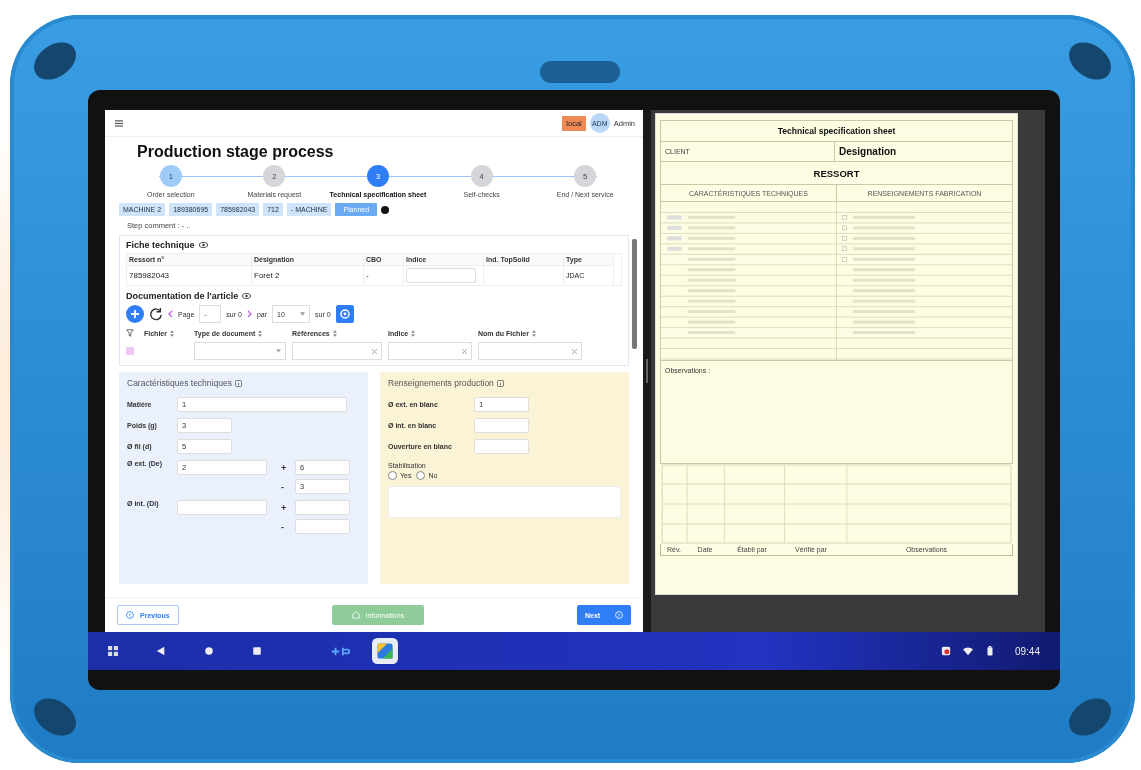  What do you see at coordinates (156, 314) in the screenshot?
I see `refresh-icon` at bounding box center [156, 314].